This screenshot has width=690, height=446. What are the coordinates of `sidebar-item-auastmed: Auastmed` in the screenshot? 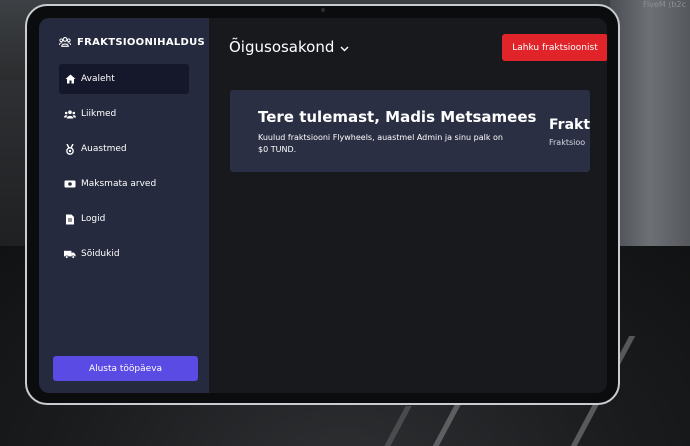 It's located at (124, 149).